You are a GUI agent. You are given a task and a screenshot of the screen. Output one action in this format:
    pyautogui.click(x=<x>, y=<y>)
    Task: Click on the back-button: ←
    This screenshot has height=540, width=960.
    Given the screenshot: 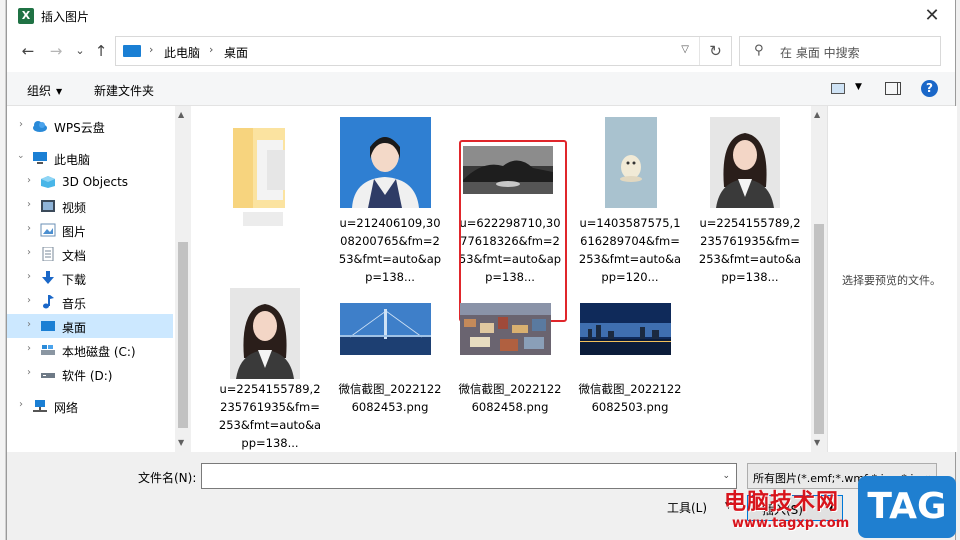 What is the action you would take?
    pyautogui.click(x=28, y=51)
    